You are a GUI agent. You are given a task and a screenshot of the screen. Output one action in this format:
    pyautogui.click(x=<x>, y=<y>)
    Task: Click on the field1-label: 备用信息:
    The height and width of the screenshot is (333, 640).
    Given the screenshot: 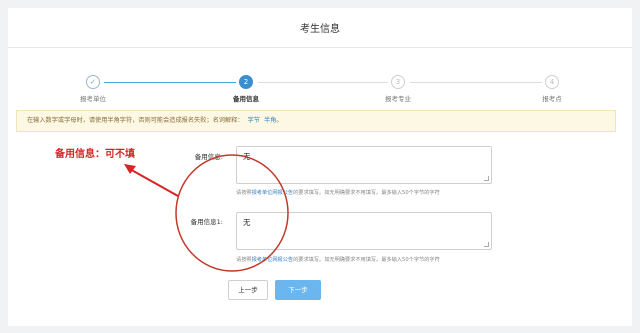 What is the action you would take?
    pyautogui.click(x=208, y=157)
    